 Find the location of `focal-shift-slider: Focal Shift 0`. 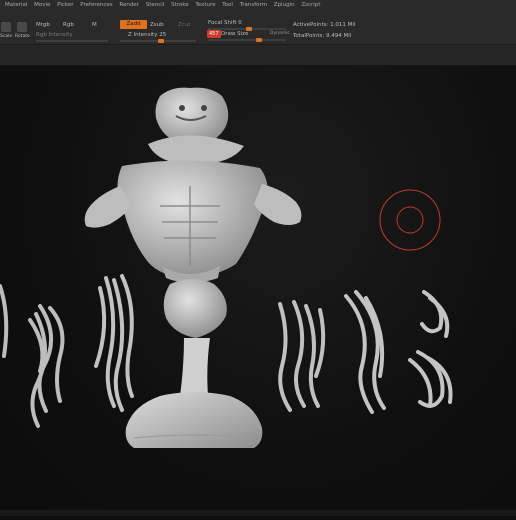

focal-shift-slider: Focal Shift 0 is located at coordinates (225, 23).